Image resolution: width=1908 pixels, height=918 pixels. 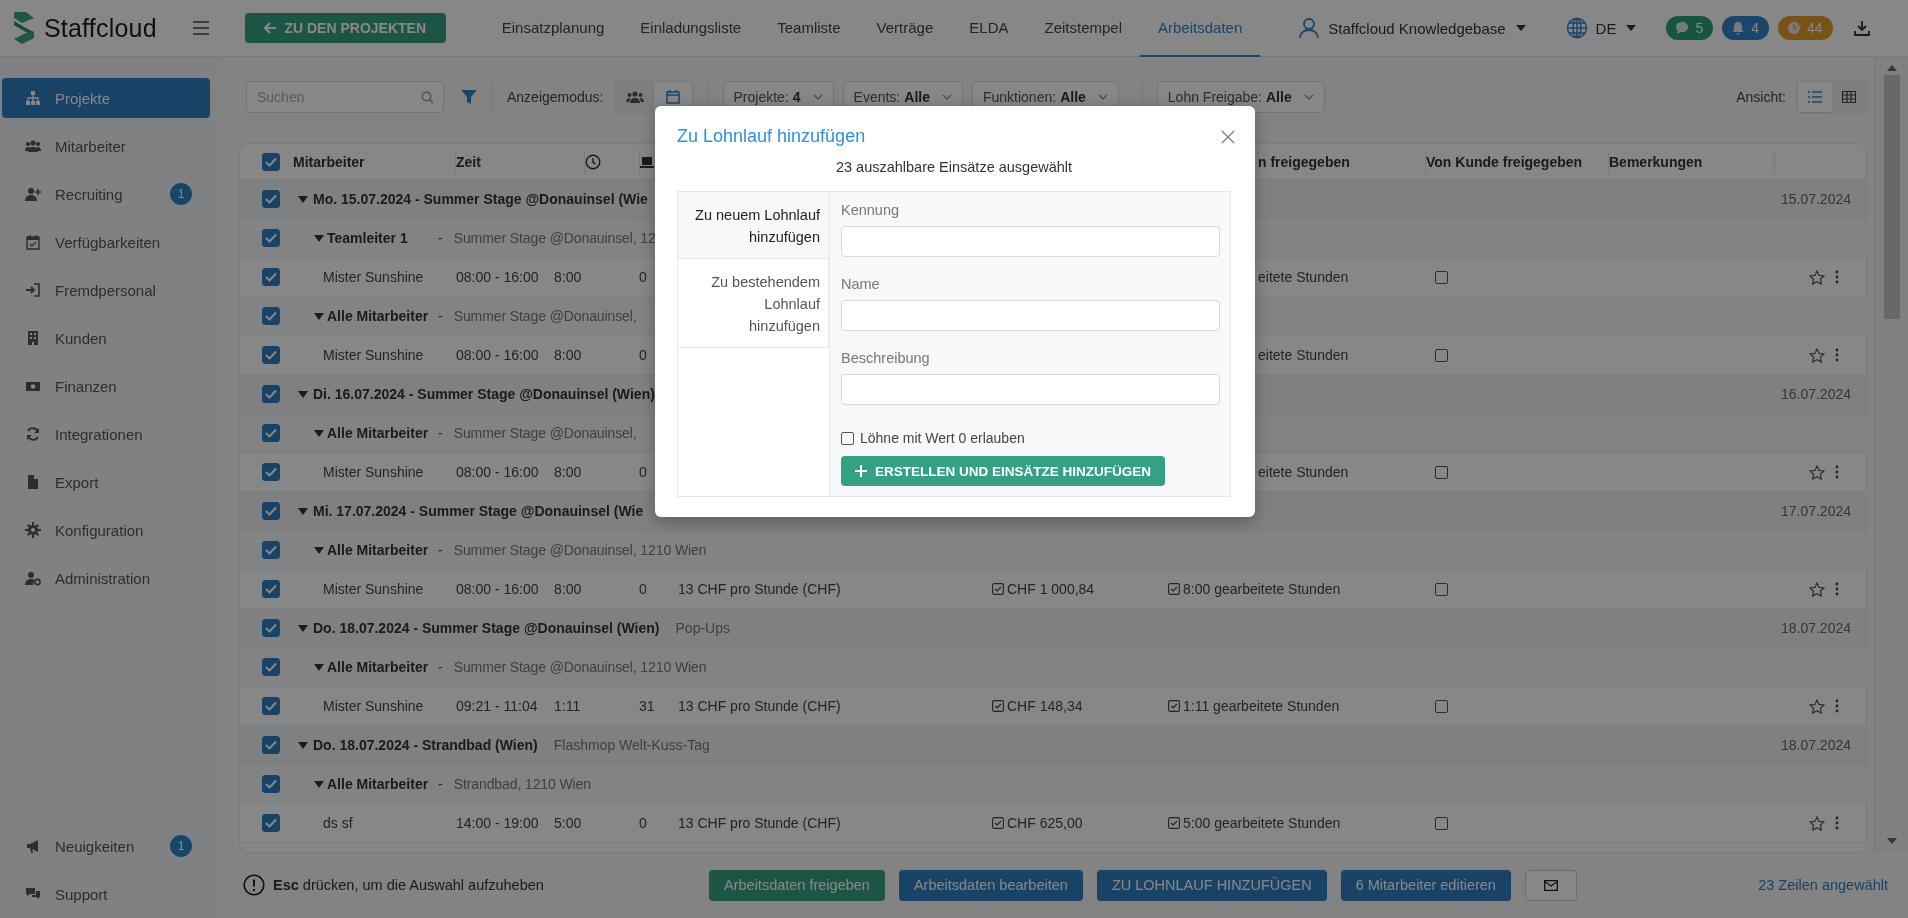 What do you see at coordinates (753, 225) in the screenshot?
I see `vertical-tab: Zu neuem Lohnlauf hinzufügen` at bounding box center [753, 225].